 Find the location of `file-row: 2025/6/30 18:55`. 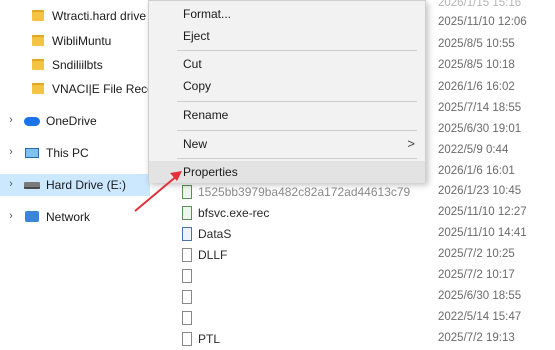

file-row: 2025/6/30 18:55 is located at coordinates (357, 297).